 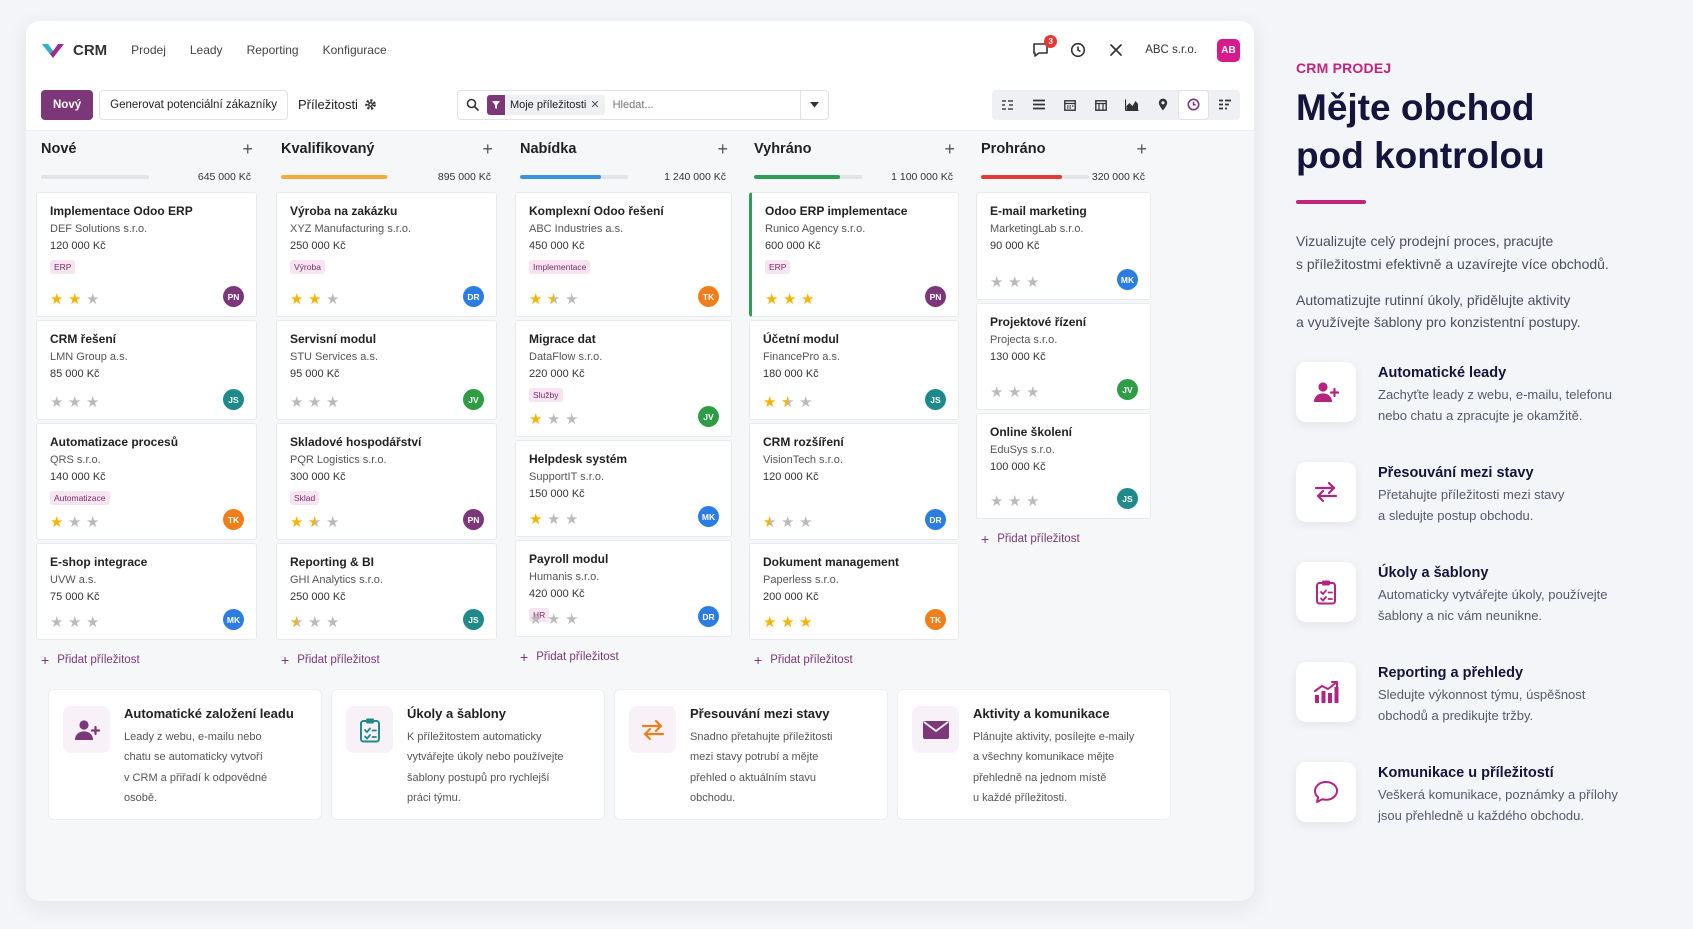 I want to click on view-activities-button, so click(x=1193, y=104).